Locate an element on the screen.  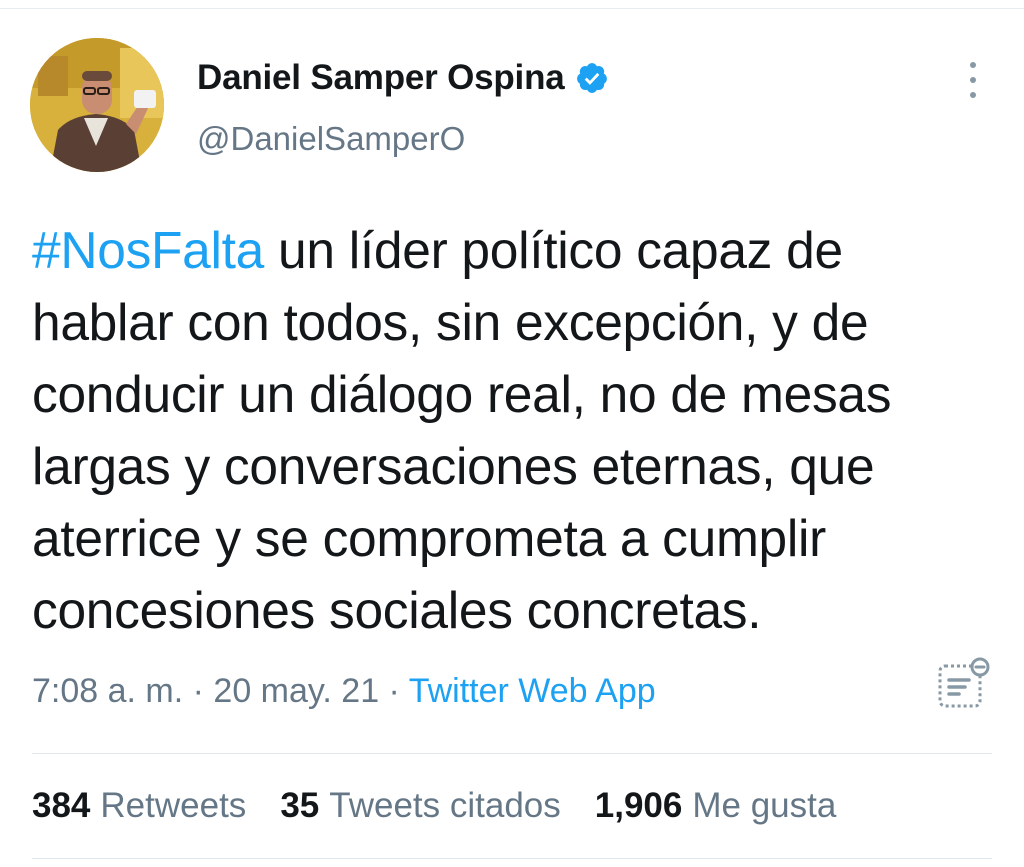
tweet-source-link: Twitter Web App is located at coordinates (532, 691).